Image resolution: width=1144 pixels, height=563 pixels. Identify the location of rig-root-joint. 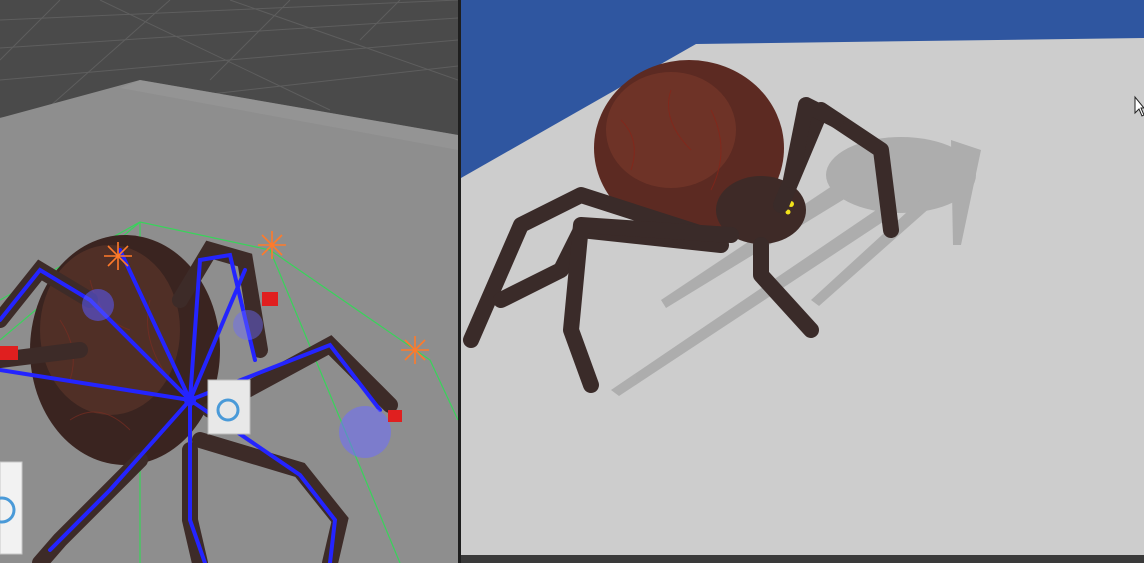
(190, 400).